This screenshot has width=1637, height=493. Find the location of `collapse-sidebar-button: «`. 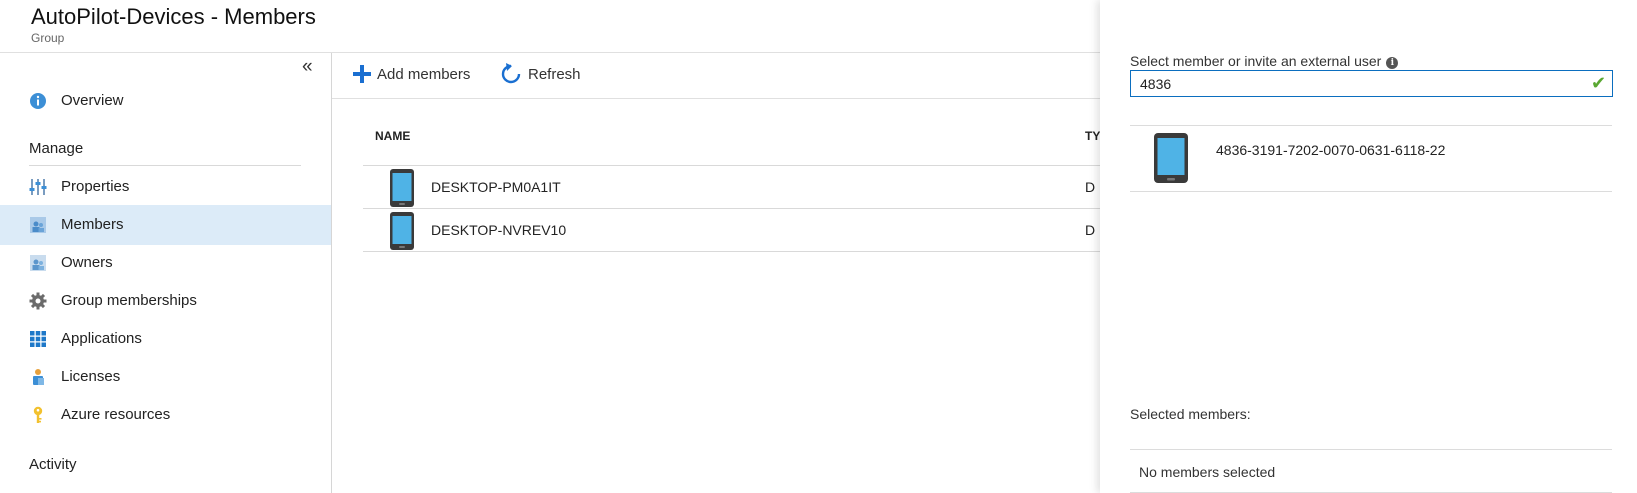

collapse-sidebar-button: « is located at coordinates (307, 67).